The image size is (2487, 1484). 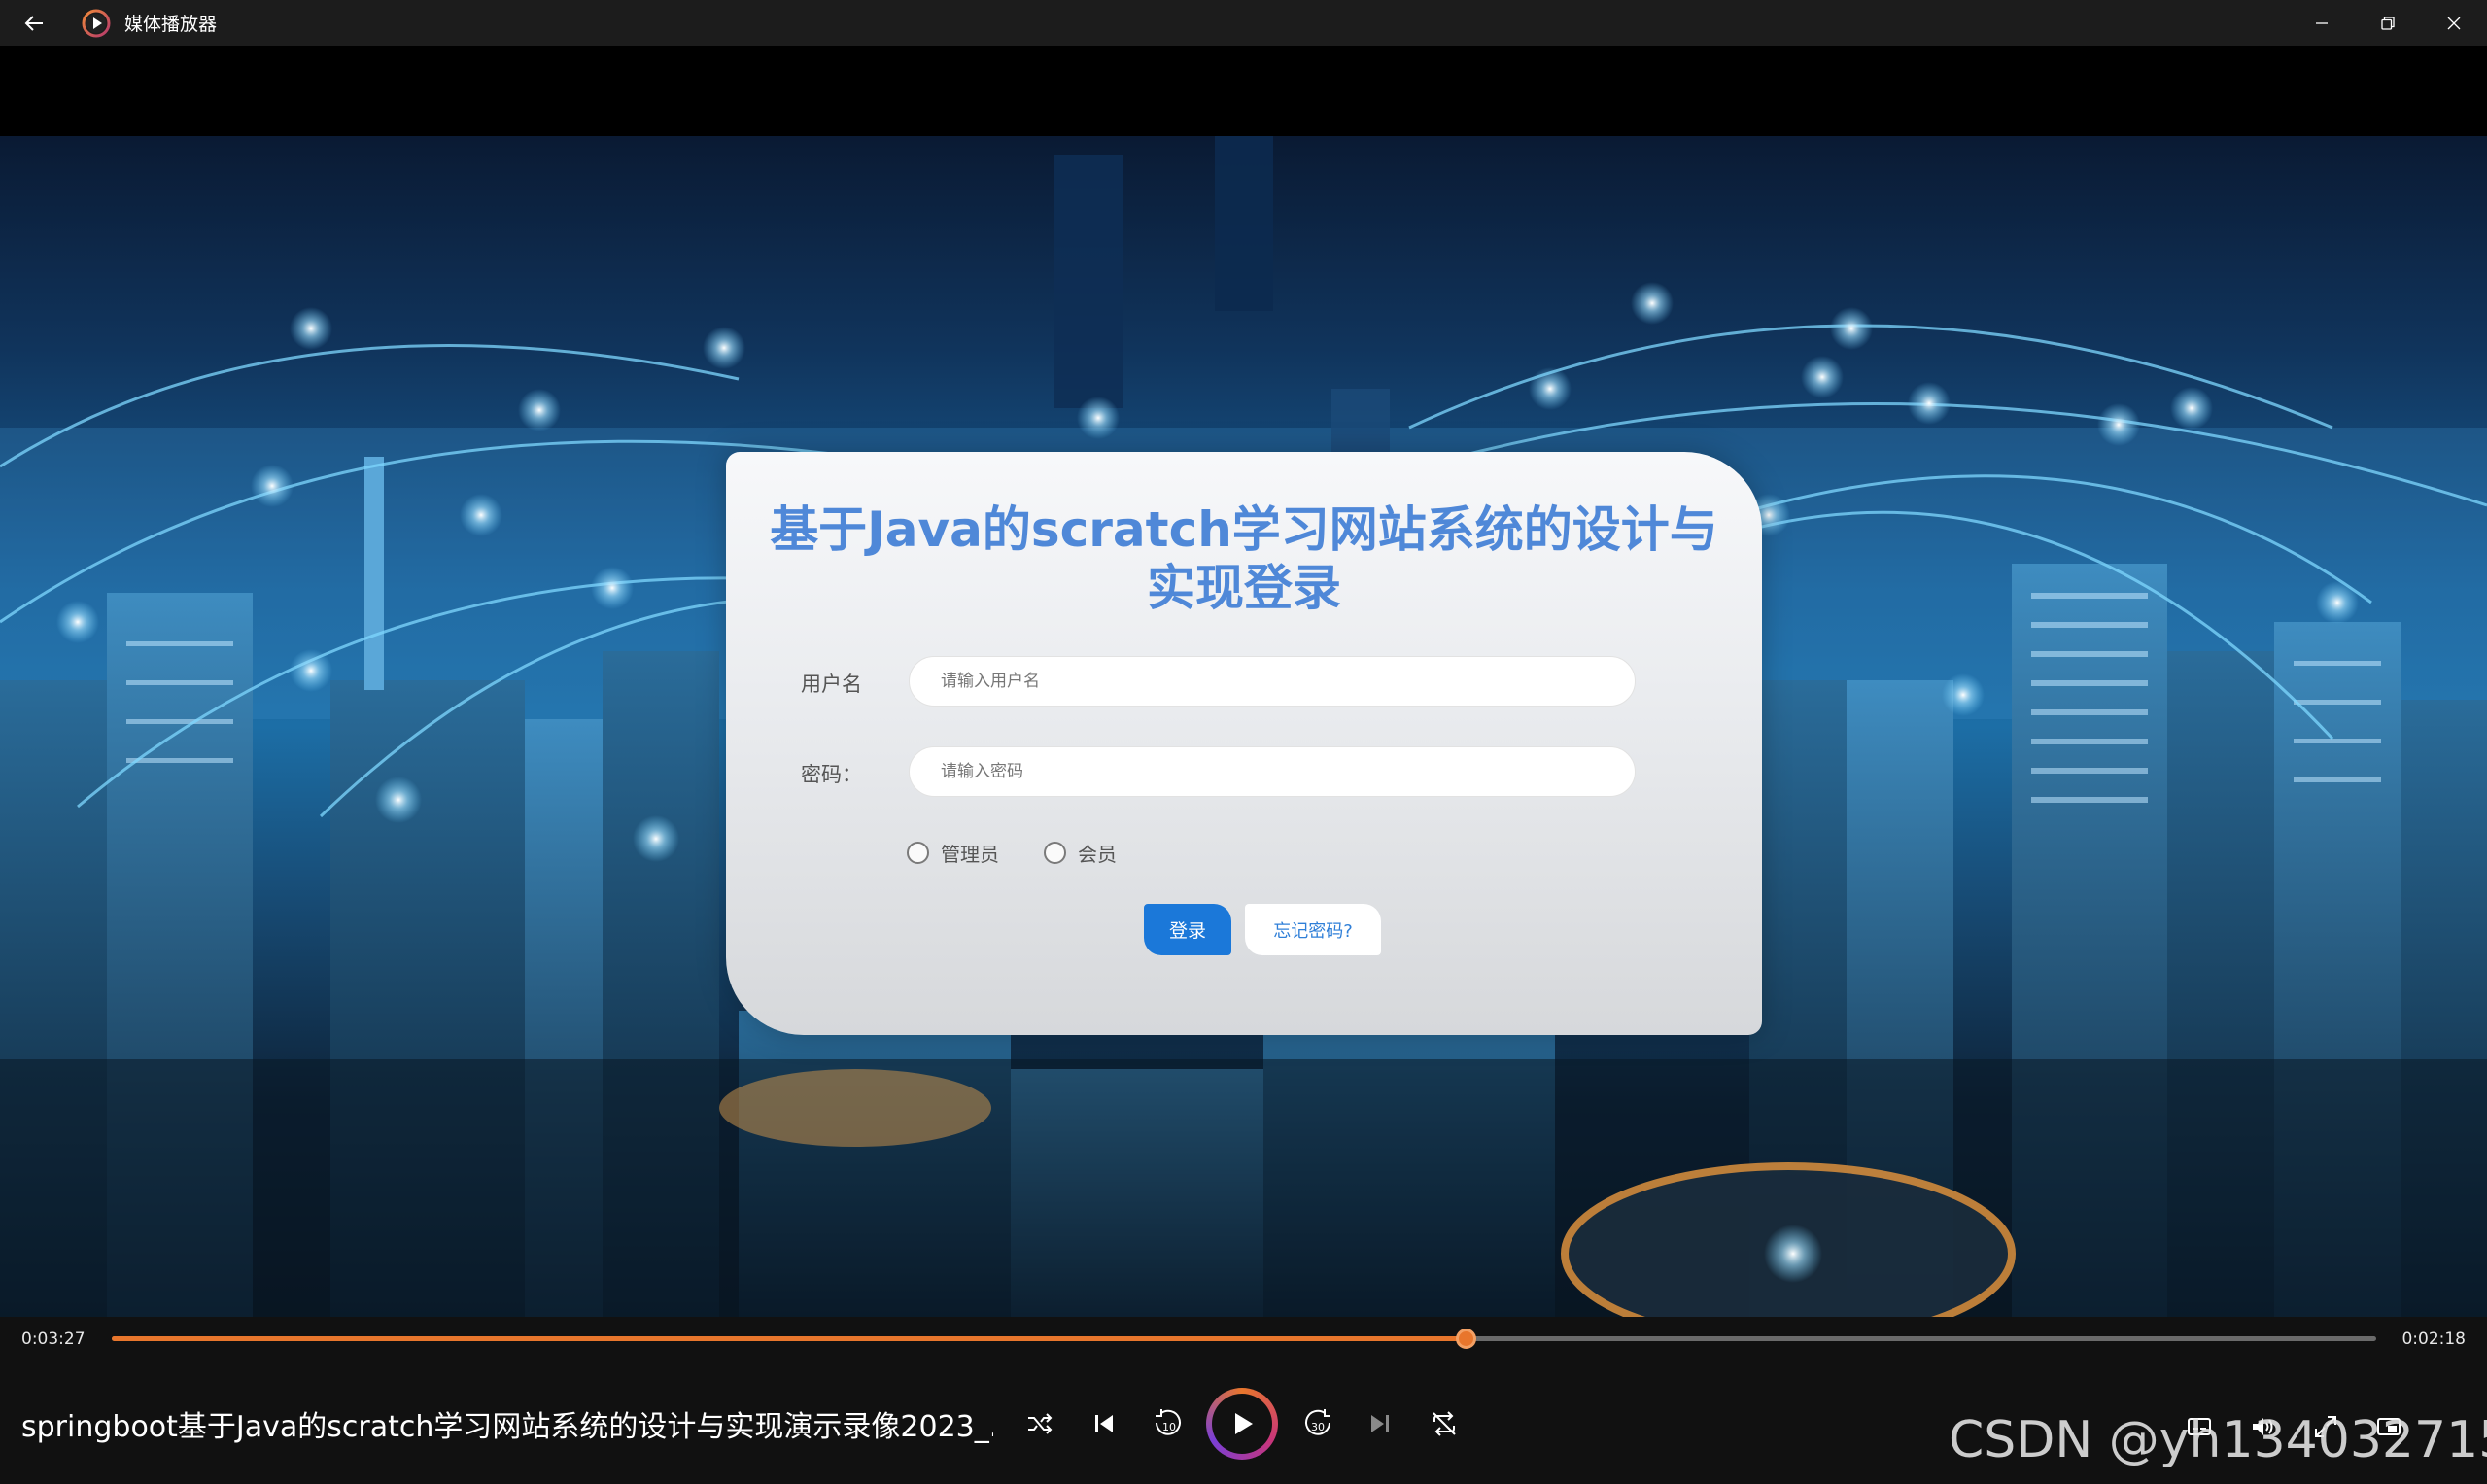 I want to click on close-button, so click(x=2454, y=23).